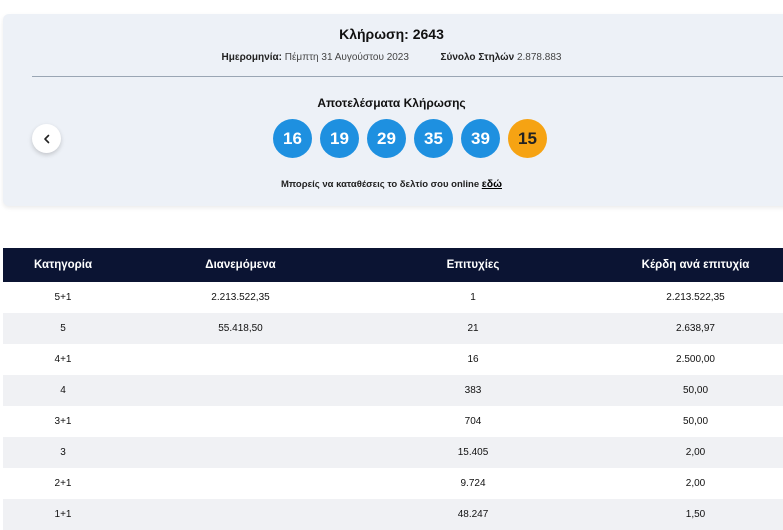 Image resolution: width=783 pixels, height=530 pixels. Describe the element at coordinates (695, 514) in the screenshot. I see `prize-cell: 1,50` at that location.